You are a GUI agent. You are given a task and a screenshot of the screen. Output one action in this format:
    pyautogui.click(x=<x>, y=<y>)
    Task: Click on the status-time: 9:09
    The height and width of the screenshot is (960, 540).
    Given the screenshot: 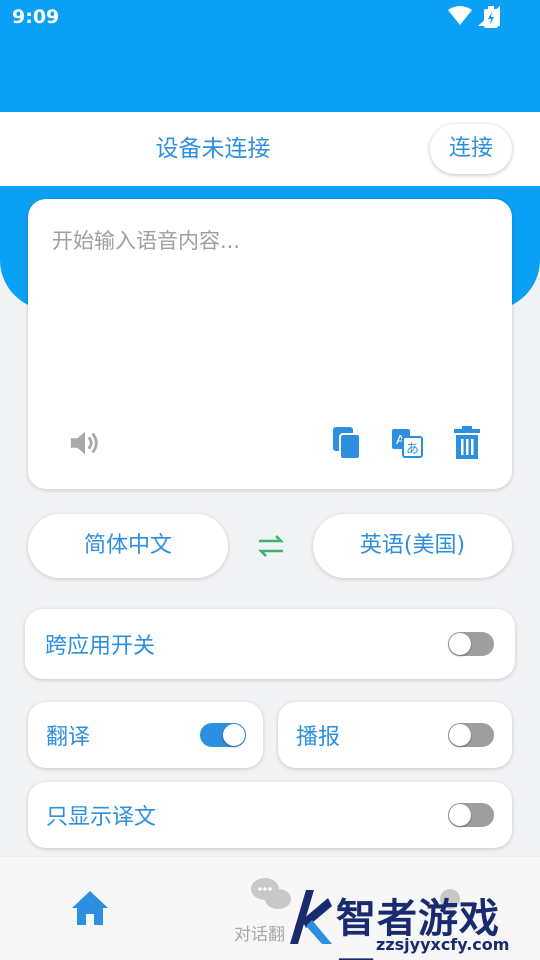 What is the action you would take?
    pyautogui.click(x=36, y=17)
    